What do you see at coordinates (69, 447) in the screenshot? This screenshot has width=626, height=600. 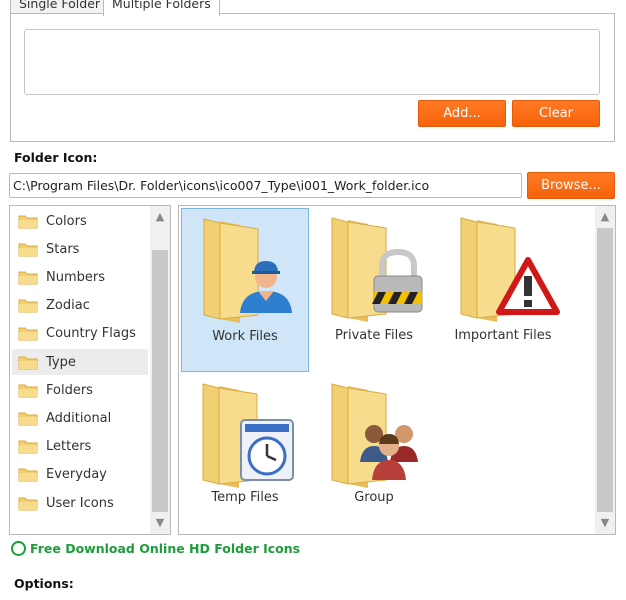 I see `category-item-label: Letters` at bounding box center [69, 447].